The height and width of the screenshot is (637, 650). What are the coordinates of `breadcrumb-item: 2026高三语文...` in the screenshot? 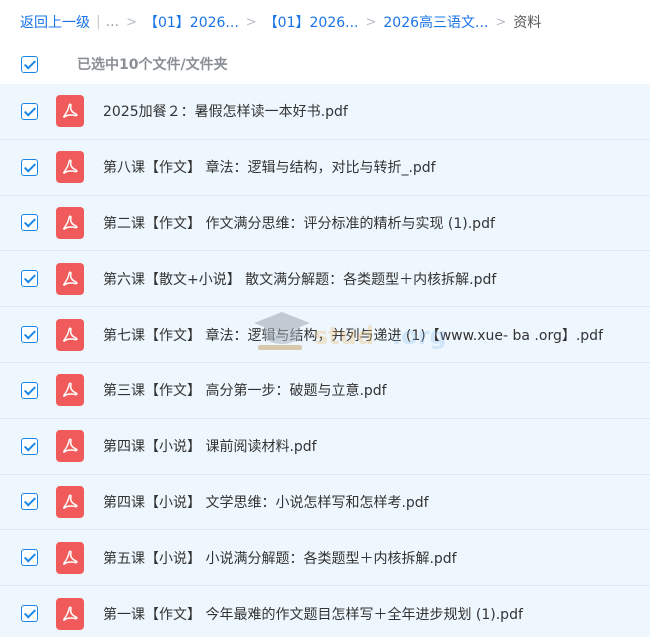 It's located at (435, 22).